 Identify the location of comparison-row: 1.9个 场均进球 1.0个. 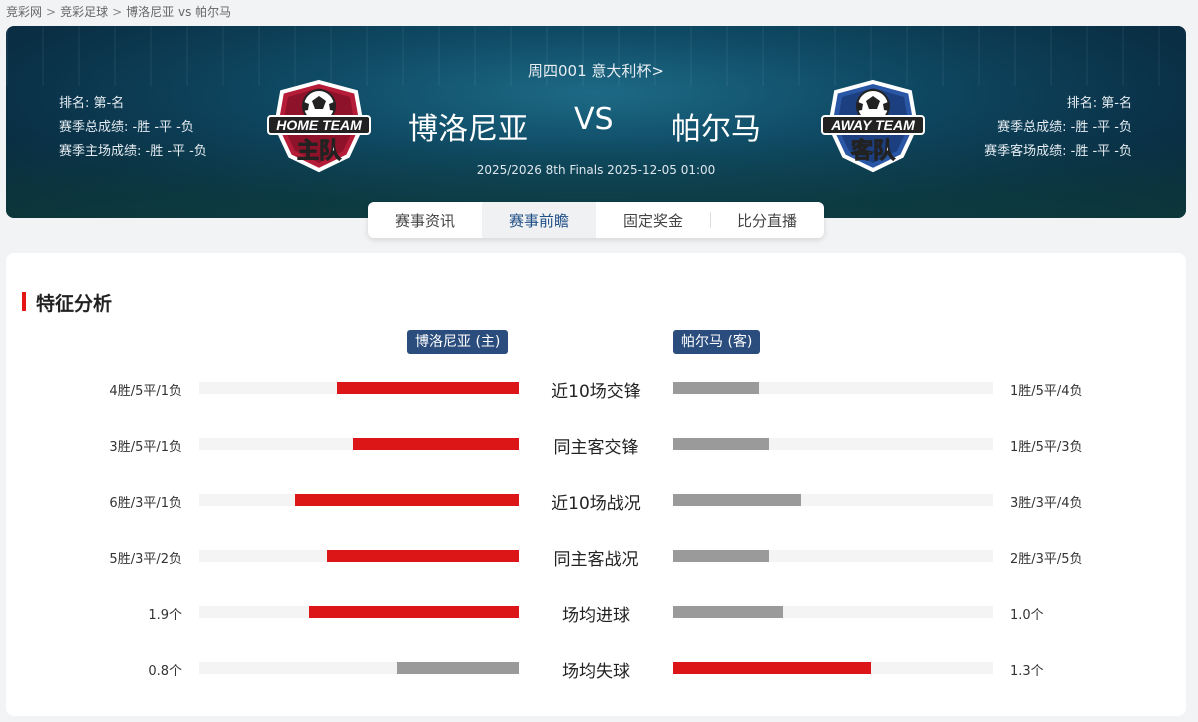
(596, 614).